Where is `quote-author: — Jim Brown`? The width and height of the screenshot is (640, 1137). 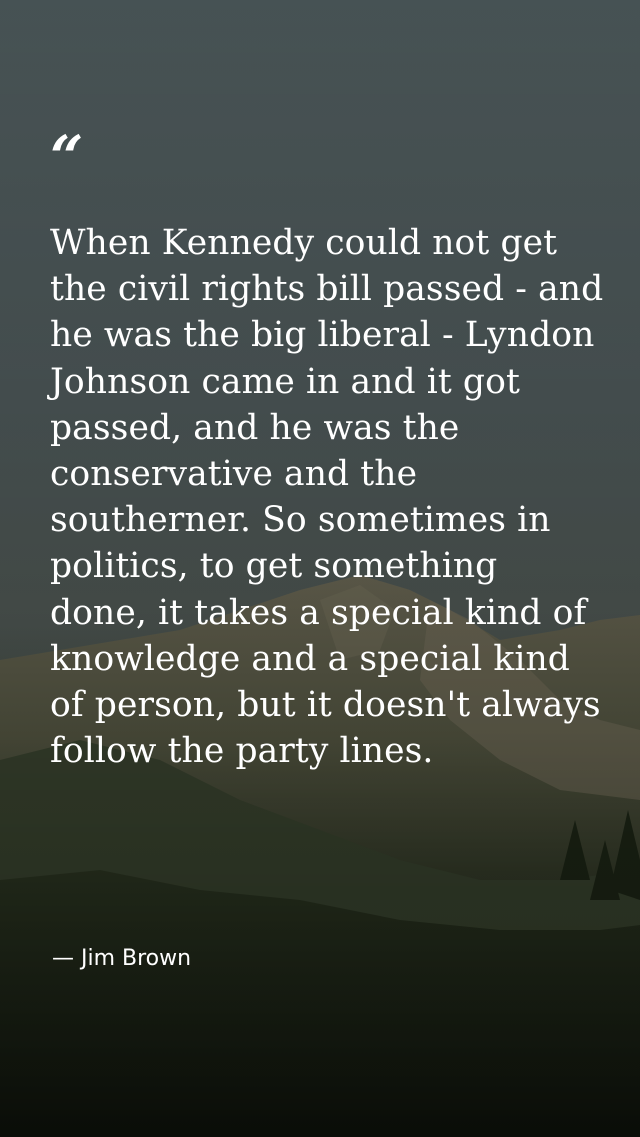
quote-author: — Jim Brown is located at coordinates (122, 958).